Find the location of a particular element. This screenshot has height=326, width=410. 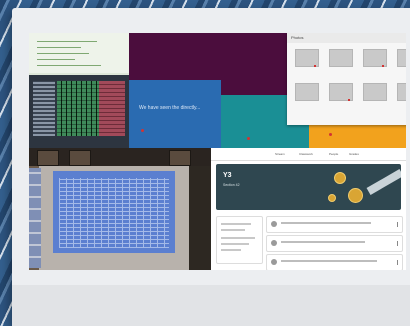

file-picker-titlebar: Photos is located at coordinates (346, 38).